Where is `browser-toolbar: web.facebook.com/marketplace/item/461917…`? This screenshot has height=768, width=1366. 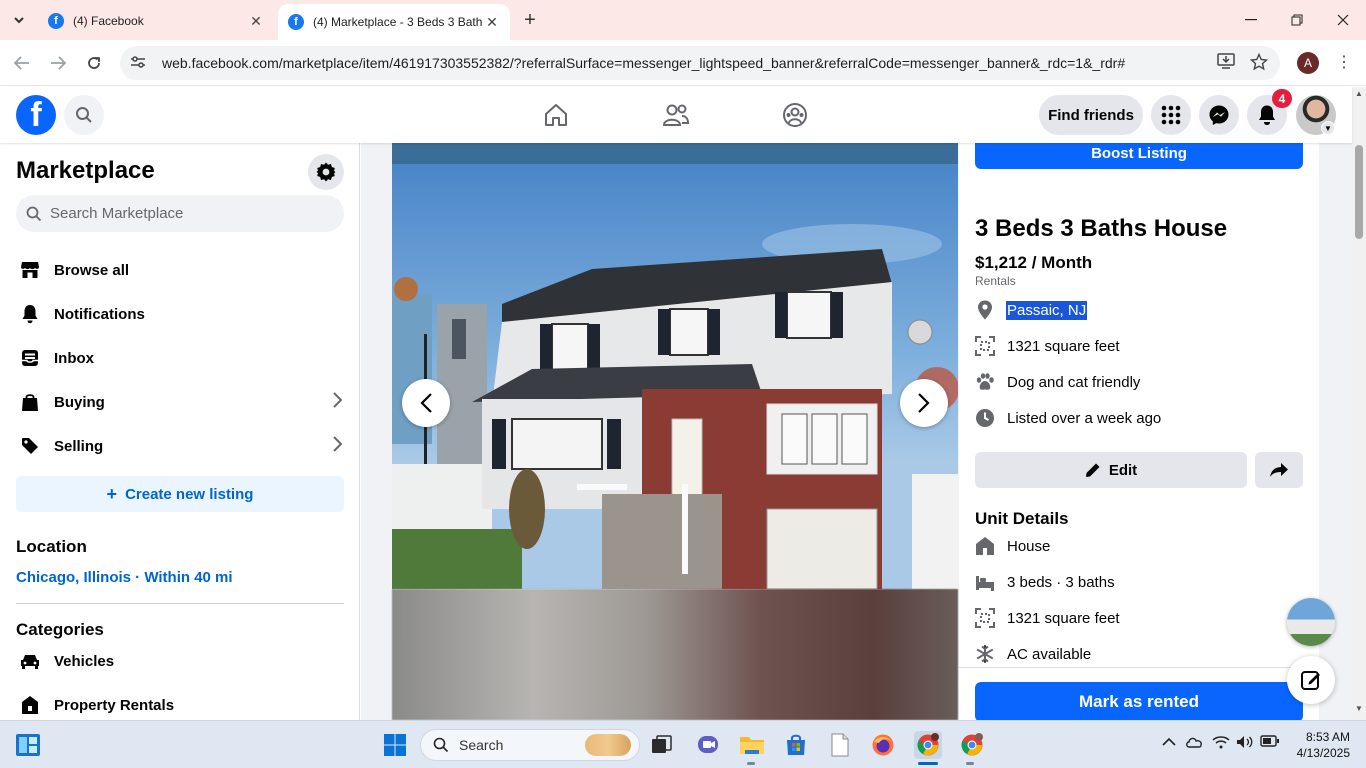
browser-toolbar: web.facebook.com/marketplace/item/461917… is located at coordinates (683, 63).